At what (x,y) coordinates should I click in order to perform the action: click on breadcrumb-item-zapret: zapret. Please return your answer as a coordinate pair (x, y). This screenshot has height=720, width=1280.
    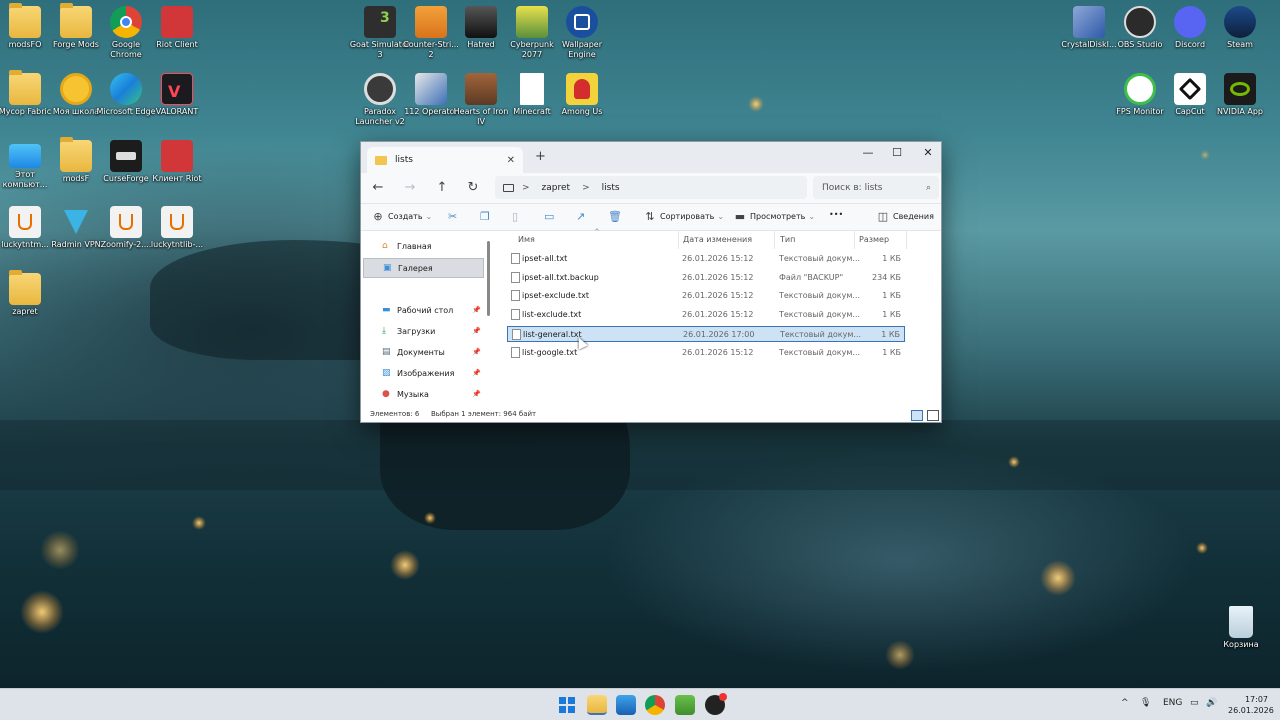
    Looking at the image, I should click on (556, 188).